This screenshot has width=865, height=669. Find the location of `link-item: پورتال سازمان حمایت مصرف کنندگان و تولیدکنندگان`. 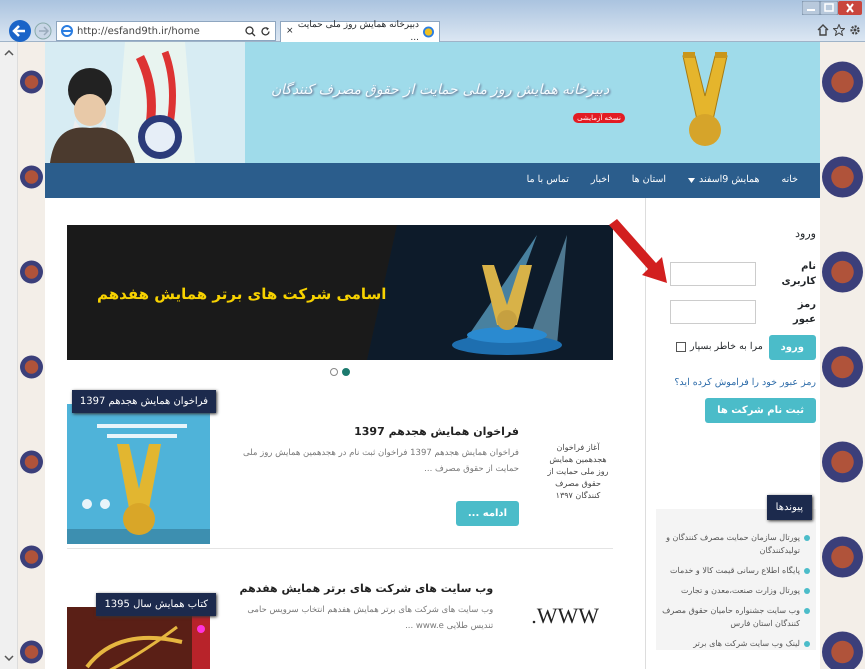

link-item: پورتال سازمان حمایت مصرف کنندگان و تولیدکنندگان is located at coordinates (731, 543).